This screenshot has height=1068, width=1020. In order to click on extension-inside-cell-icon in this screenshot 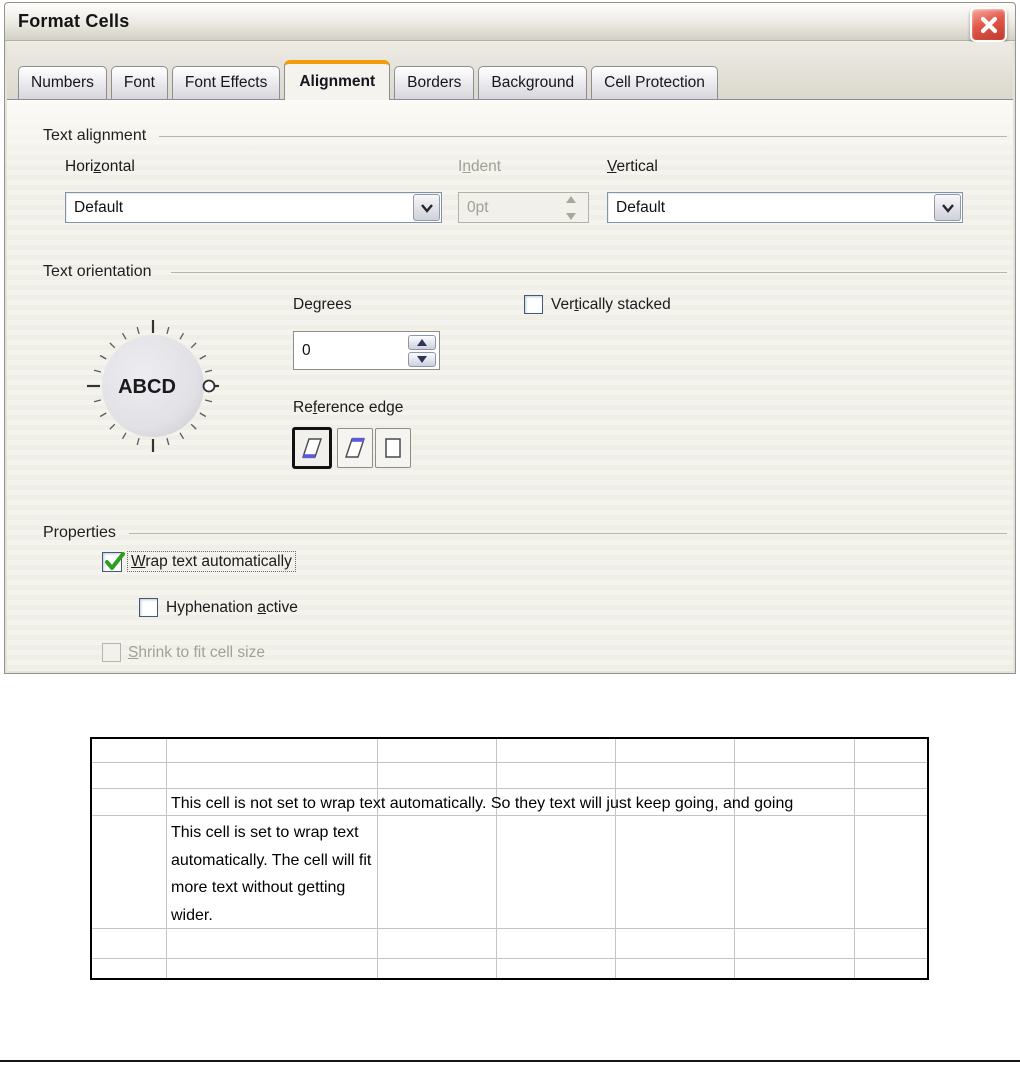, I will do `click(393, 448)`.